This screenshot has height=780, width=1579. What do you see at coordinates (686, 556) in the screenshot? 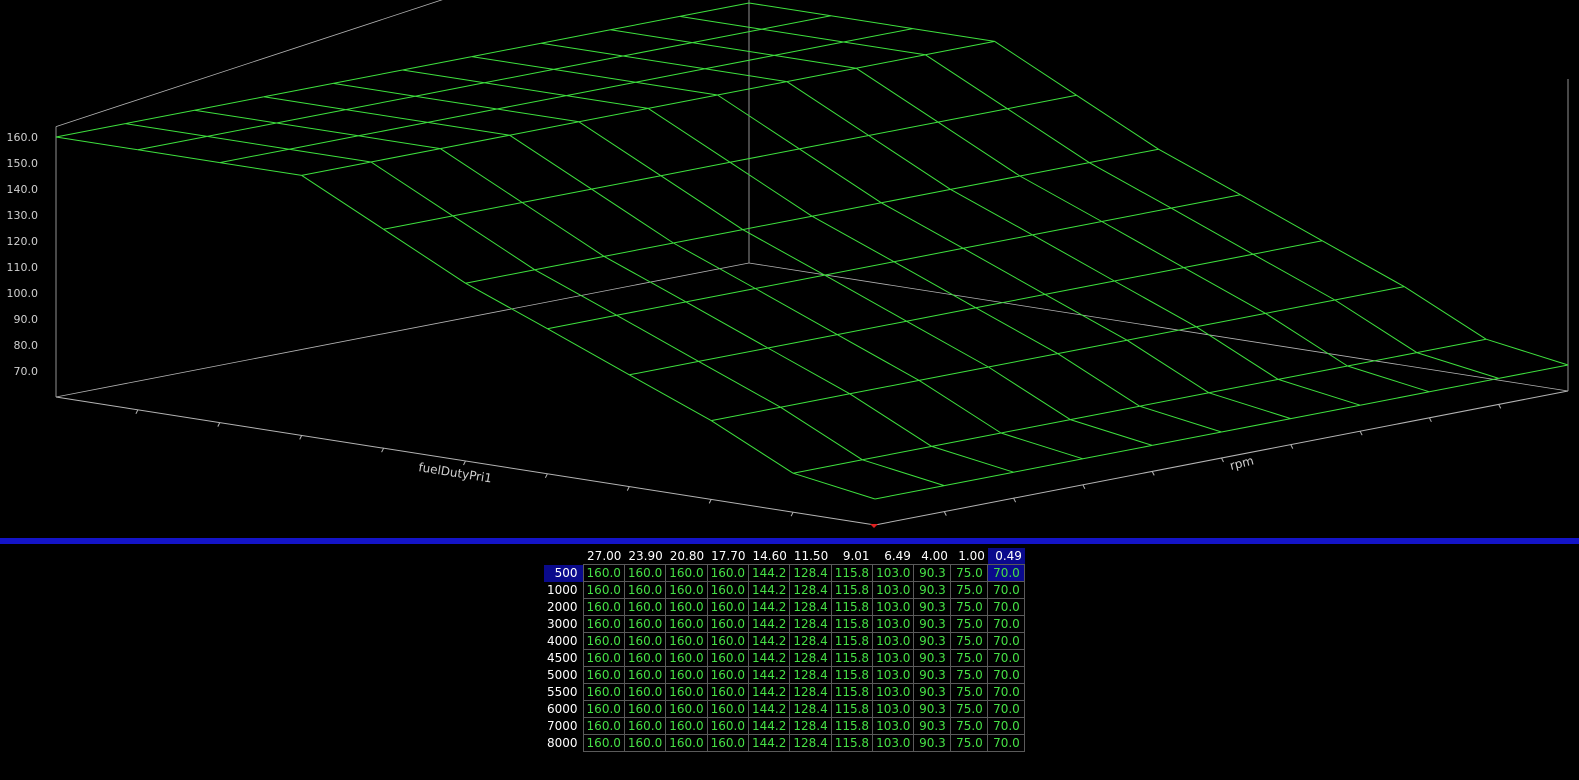
I see `column-header: 20.80` at bounding box center [686, 556].